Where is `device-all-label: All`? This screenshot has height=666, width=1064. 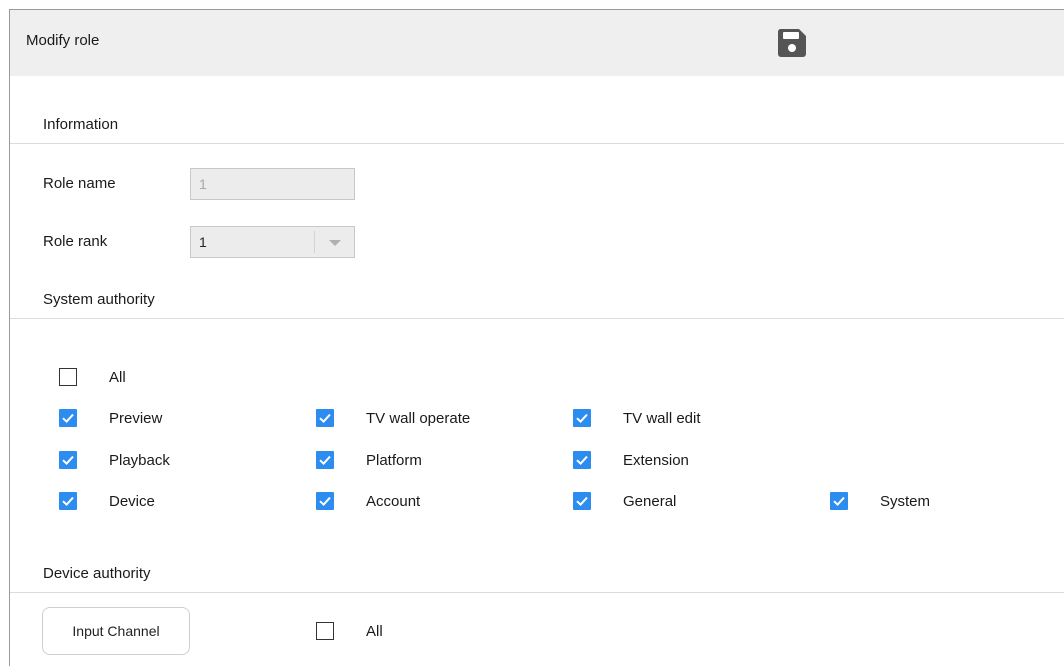
device-all-label: All is located at coordinates (374, 631).